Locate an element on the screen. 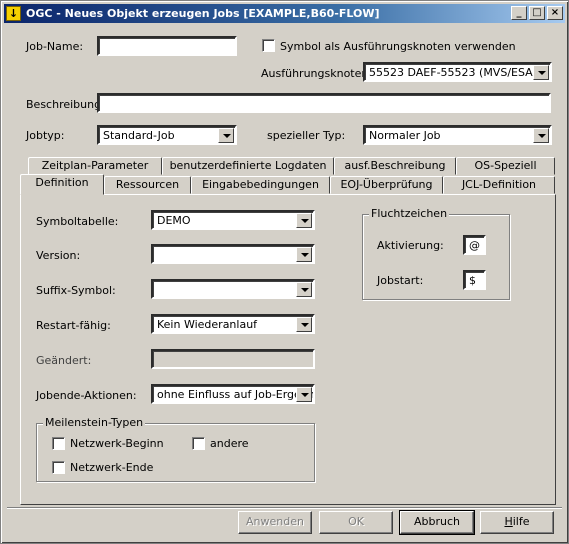  end-actions-select: ohne Einfluss auf Job-Ergebnis is located at coordinates (233, 394).